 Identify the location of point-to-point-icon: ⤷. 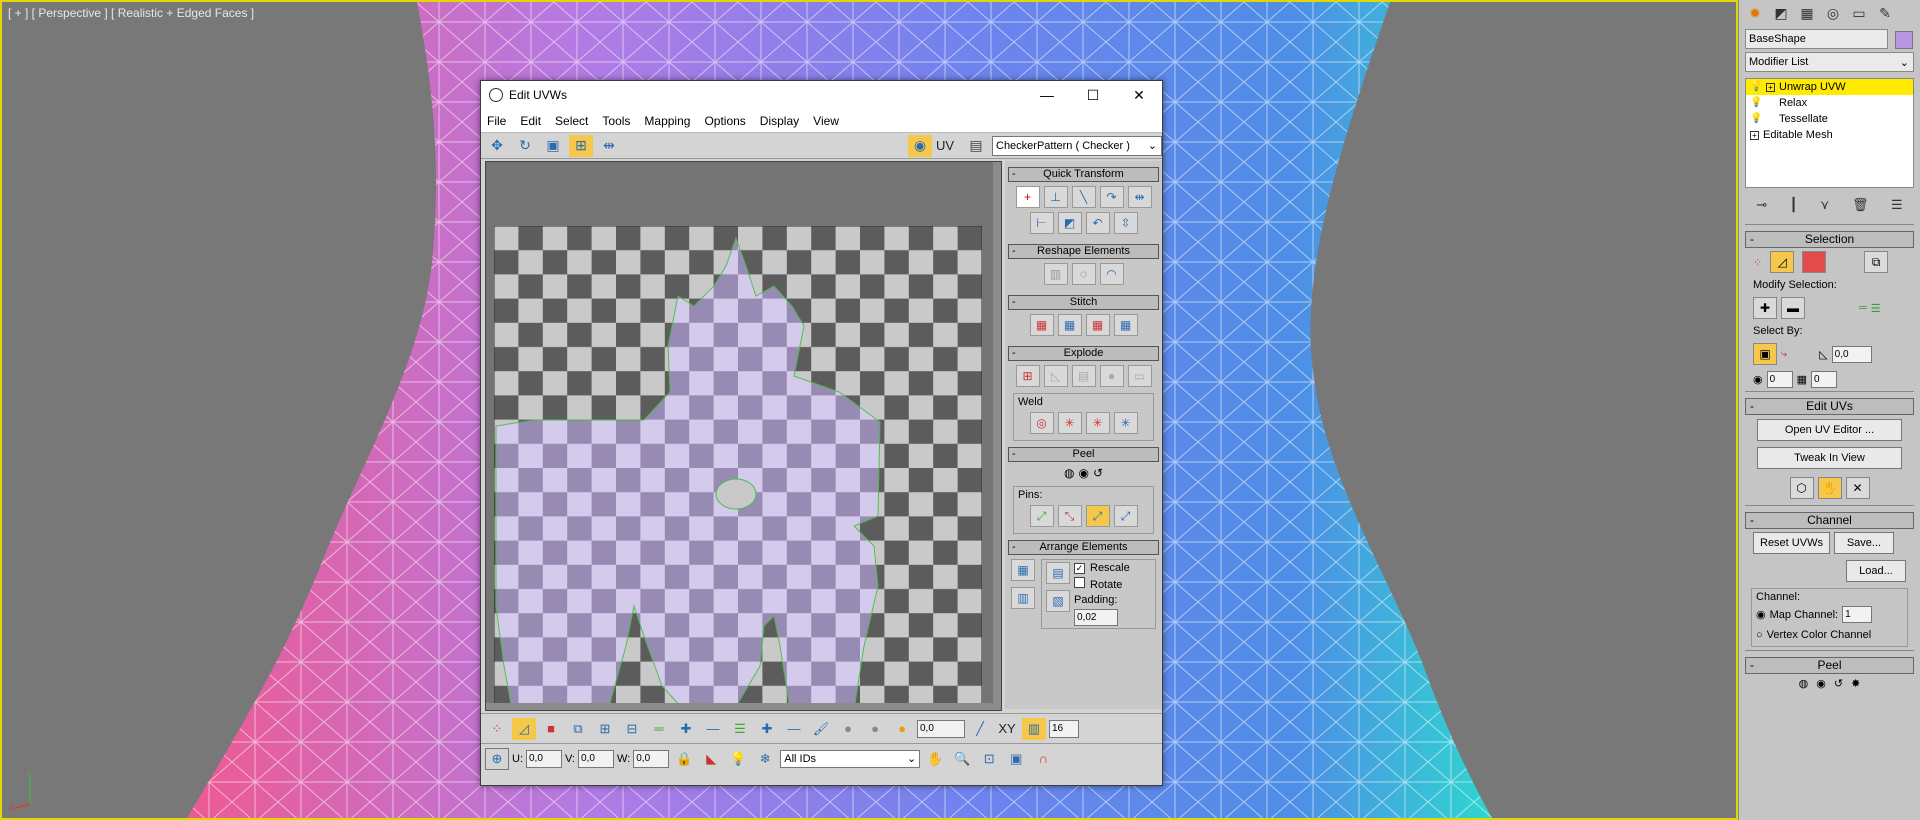
(1784, 354).